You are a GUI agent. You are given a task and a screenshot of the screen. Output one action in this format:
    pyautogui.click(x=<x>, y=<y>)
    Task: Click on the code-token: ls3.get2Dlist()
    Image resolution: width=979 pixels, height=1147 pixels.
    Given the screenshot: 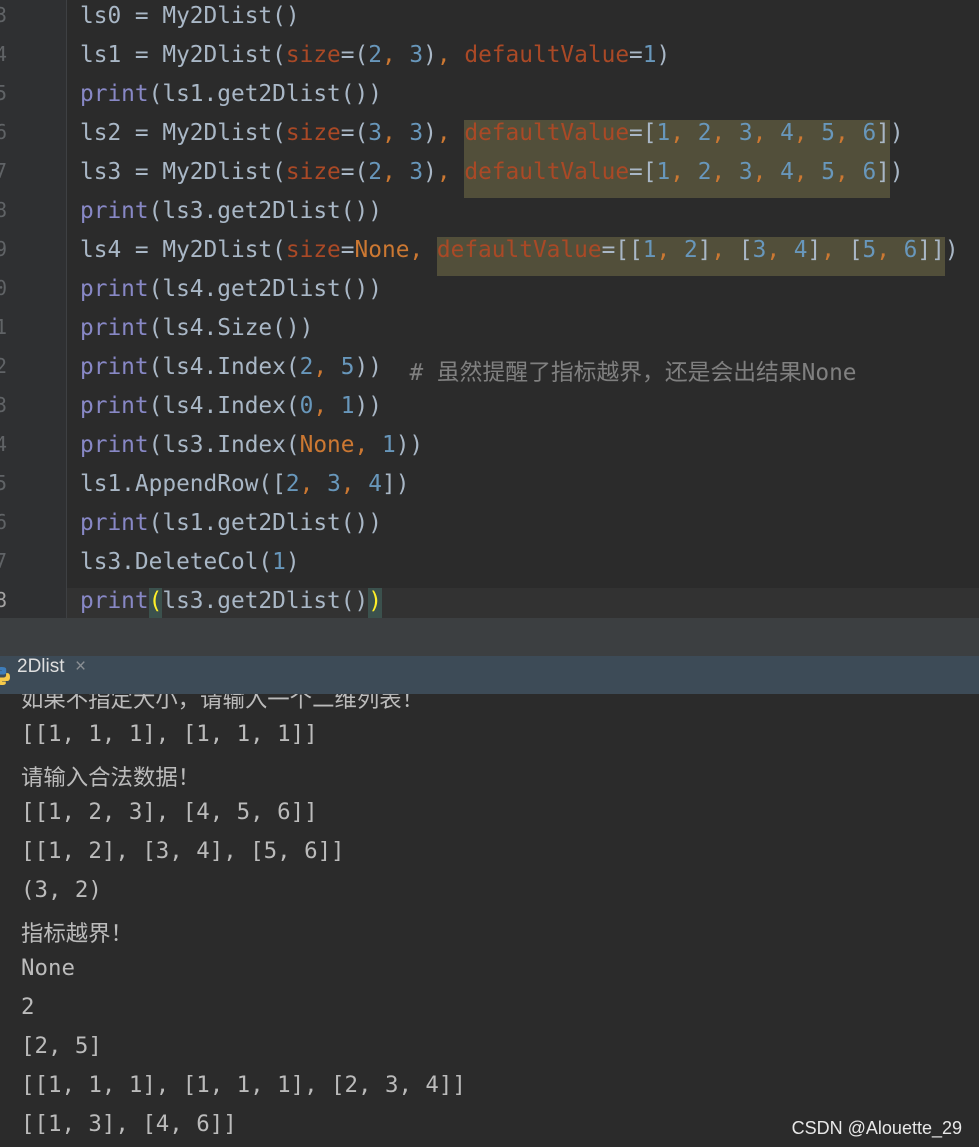 What is the action you would take?
    pyautogui.click(x=265, y=603)
    